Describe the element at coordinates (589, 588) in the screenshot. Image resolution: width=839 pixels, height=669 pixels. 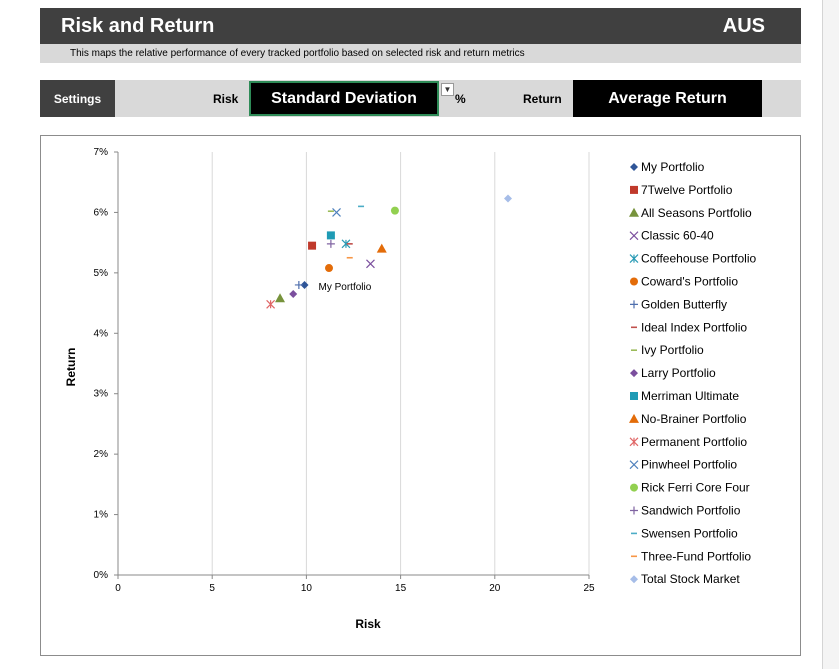
I see `x-tick-label: 25` at that location.